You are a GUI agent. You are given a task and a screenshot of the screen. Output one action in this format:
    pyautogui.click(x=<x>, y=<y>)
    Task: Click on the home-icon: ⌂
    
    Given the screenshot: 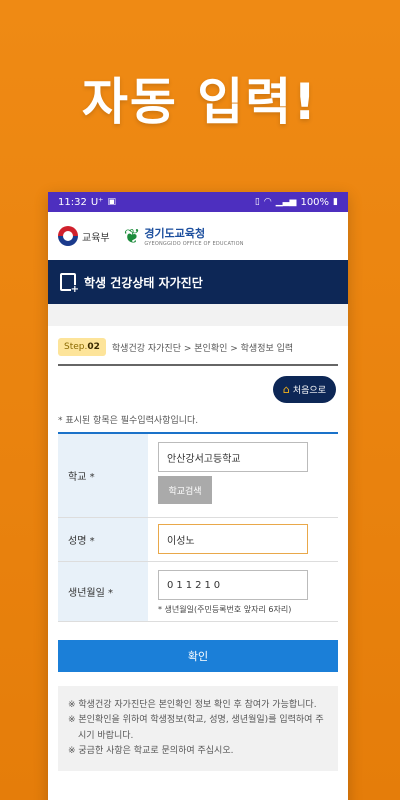 What is the action you would take?
    pyautogui.click(x=286, y=389)
    